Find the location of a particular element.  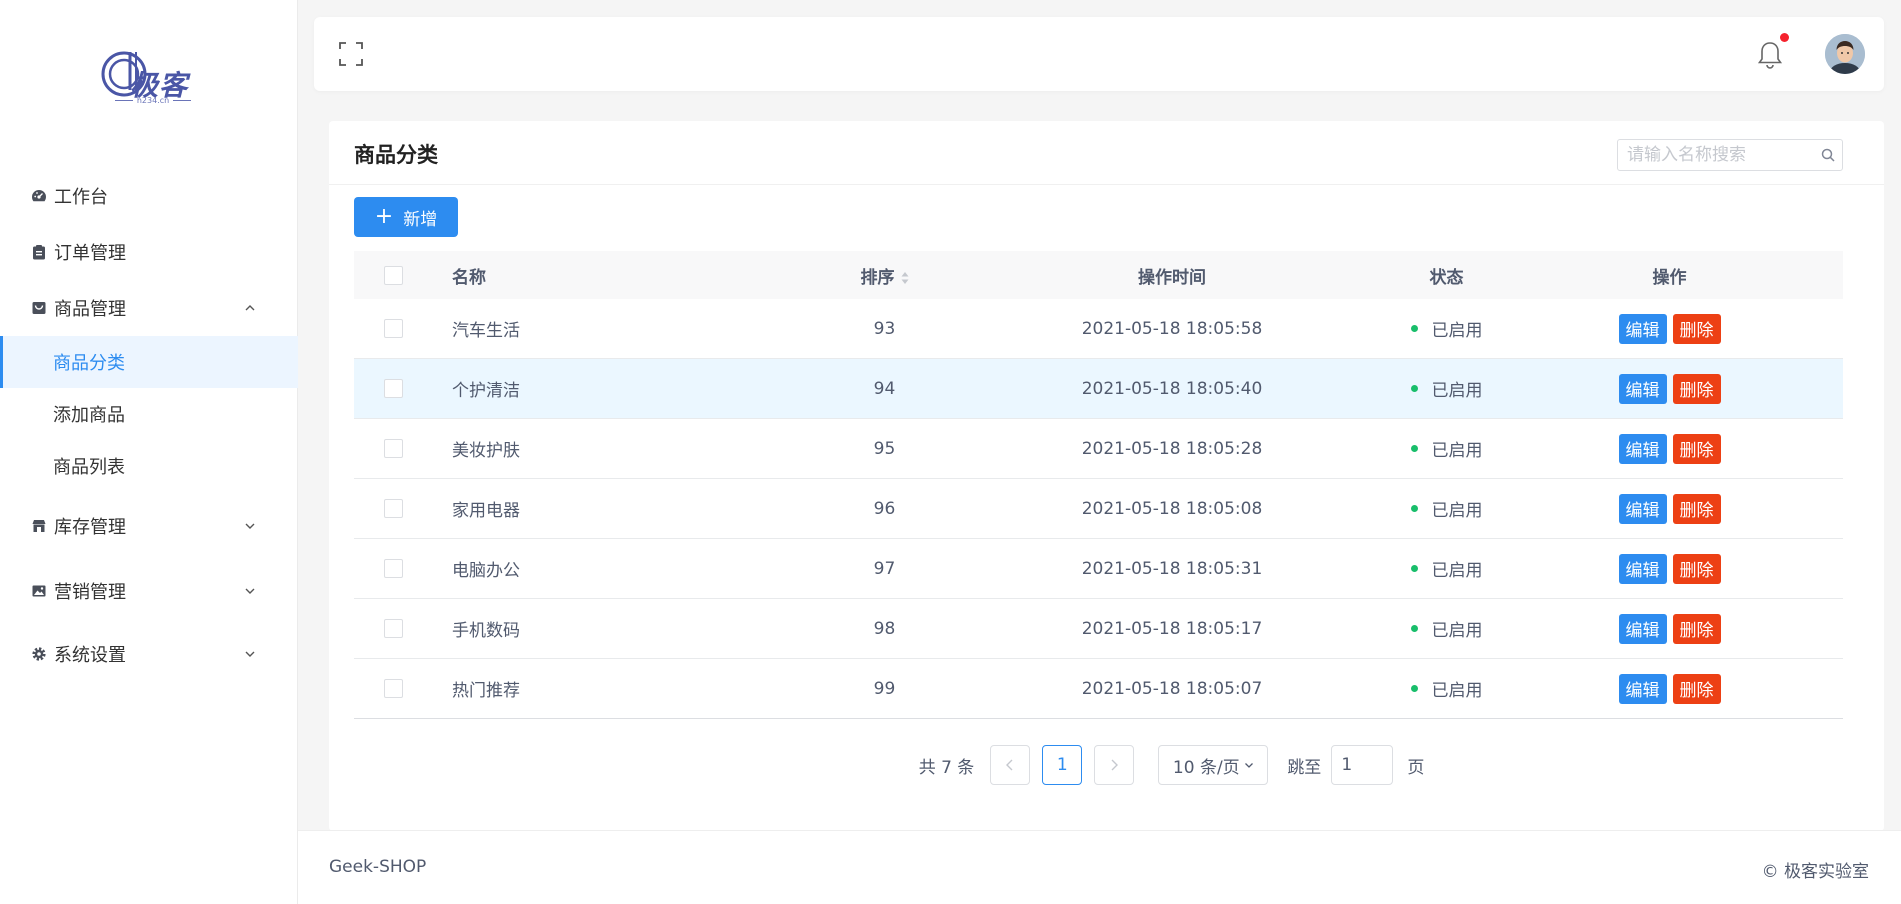

cell-sort: 99 is located at coordinates (884, 688).